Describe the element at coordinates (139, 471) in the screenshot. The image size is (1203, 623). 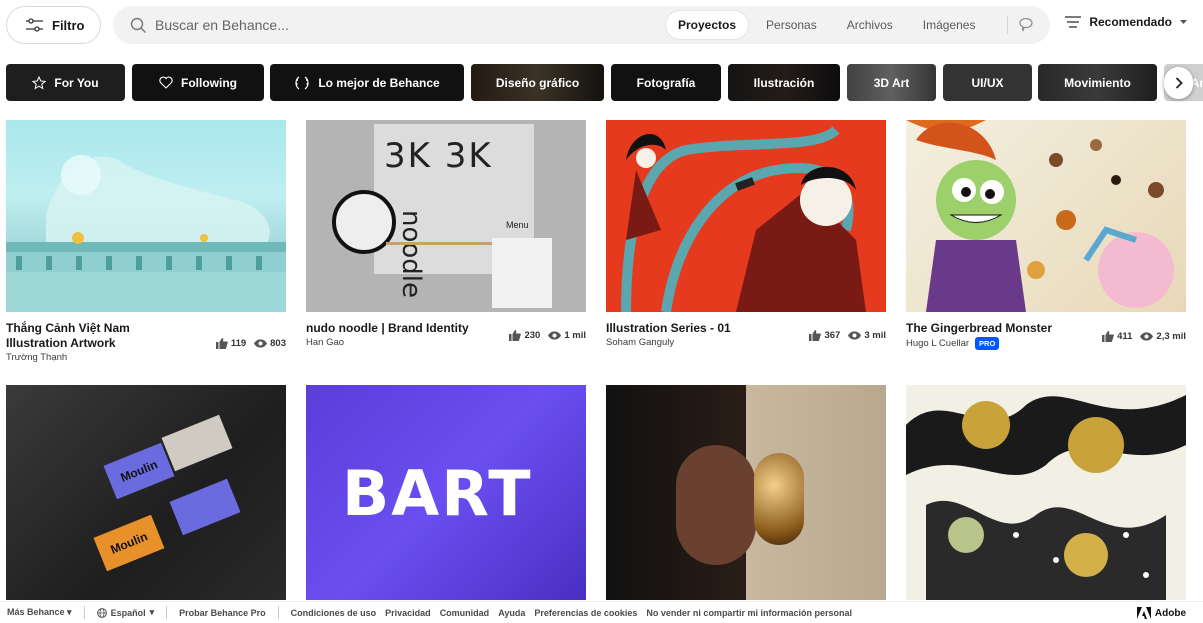
I see `moulin-card-purple: Moulin` at that location.